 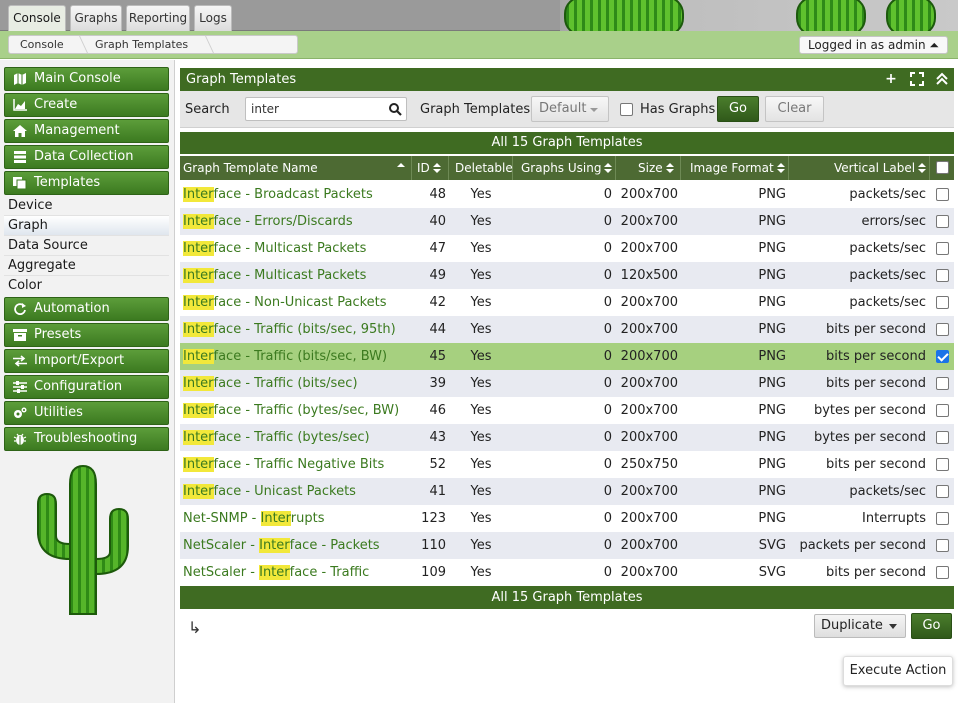 I want to click on col-graphs-using: Graphs Using, so click(x=564, y=168).